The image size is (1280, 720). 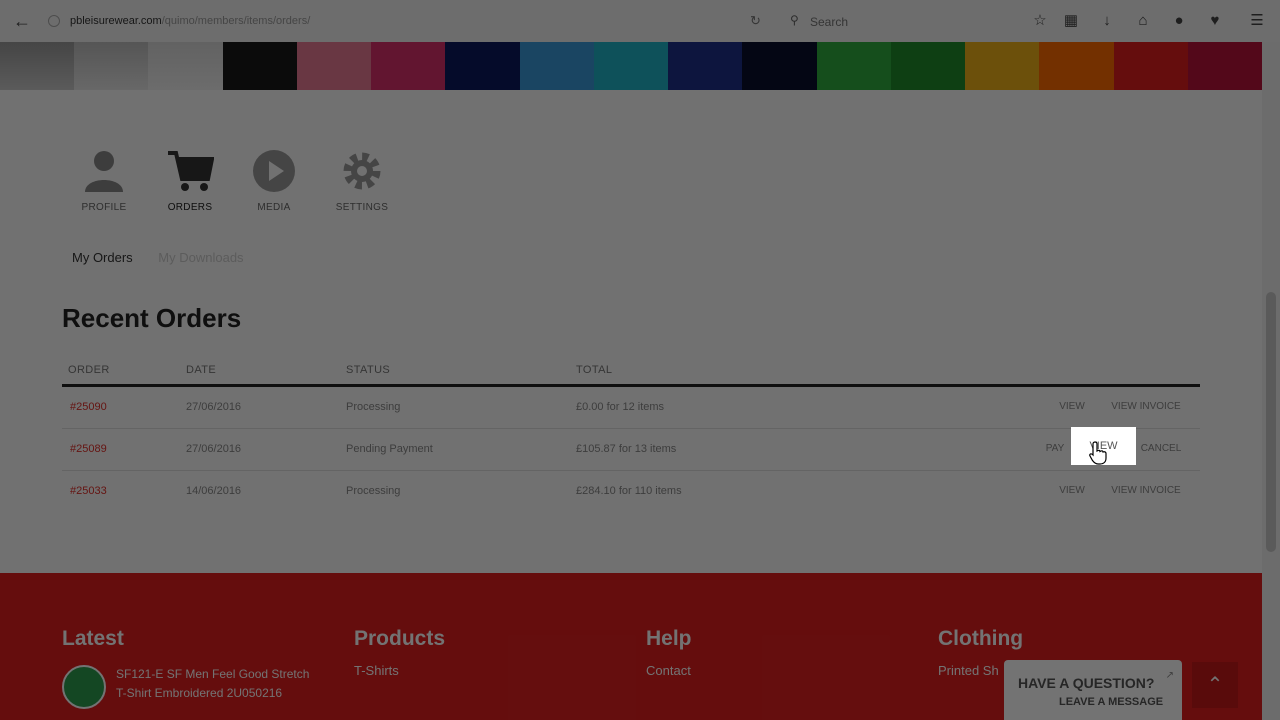 What do you see at coordinates (152, 318) in the screenshot?
I see `page-title: Recent Orders` at bounding box center [152, 318].